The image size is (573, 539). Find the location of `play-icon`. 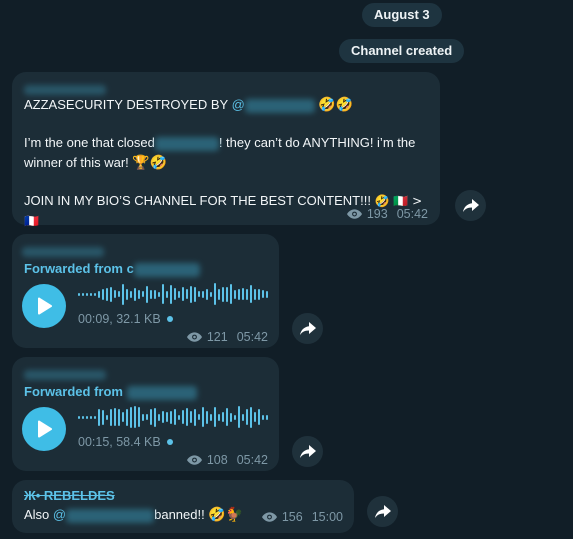

play-icon is located at coordinates (45, 306).